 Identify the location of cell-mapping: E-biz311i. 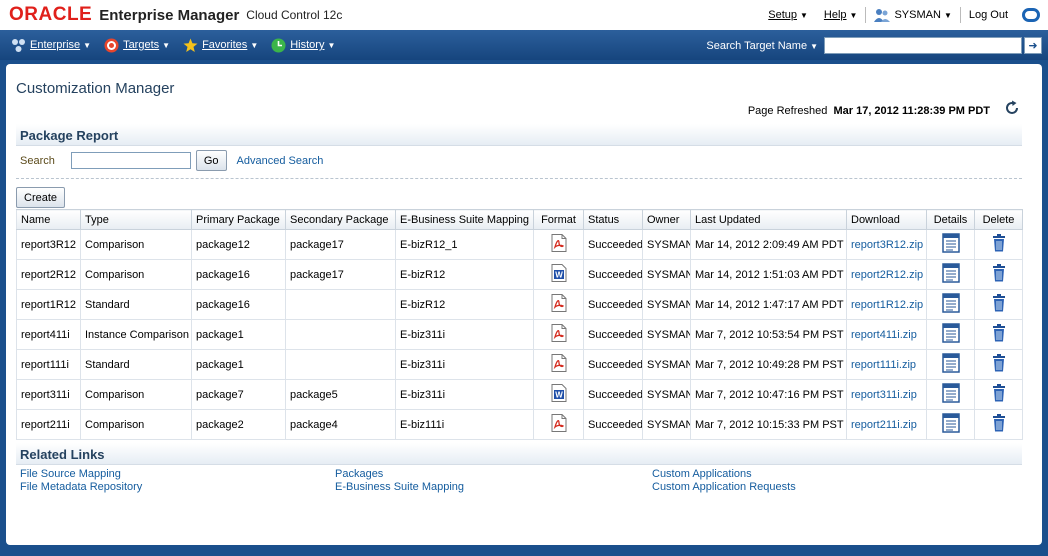
(464, 334).